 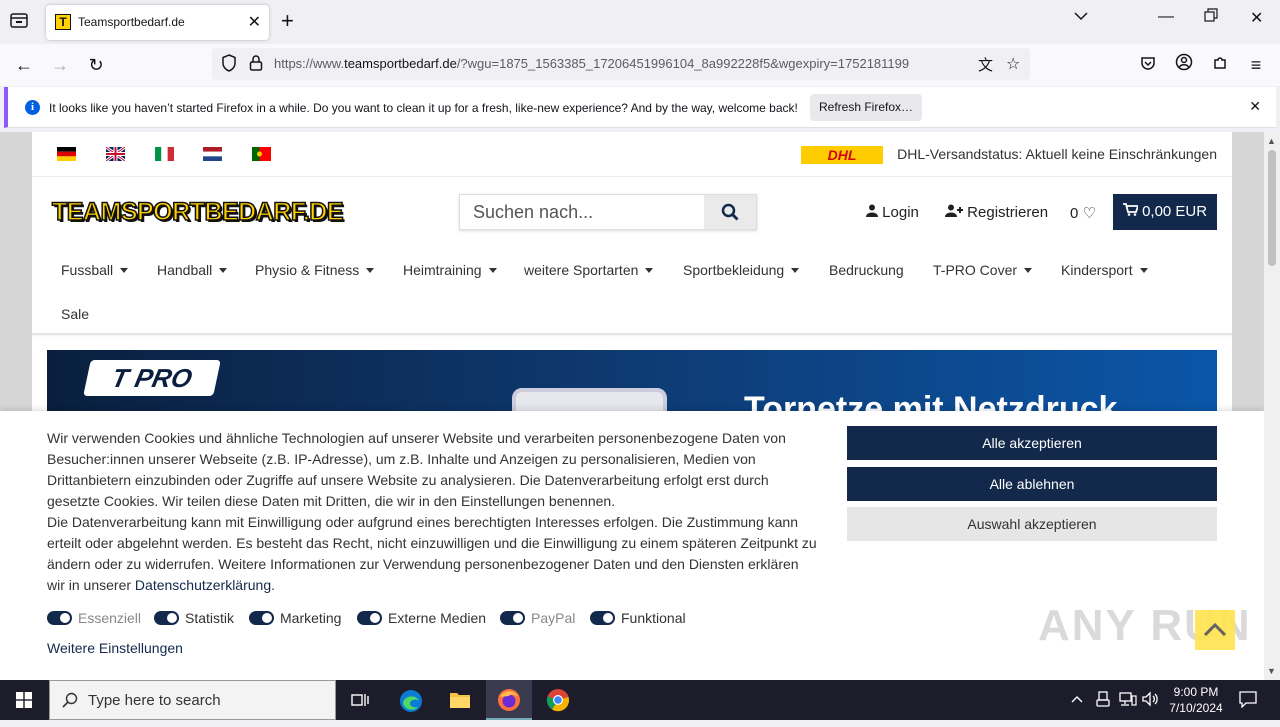 I want to click on back-to-top-button, so click(x=1215, y=630).